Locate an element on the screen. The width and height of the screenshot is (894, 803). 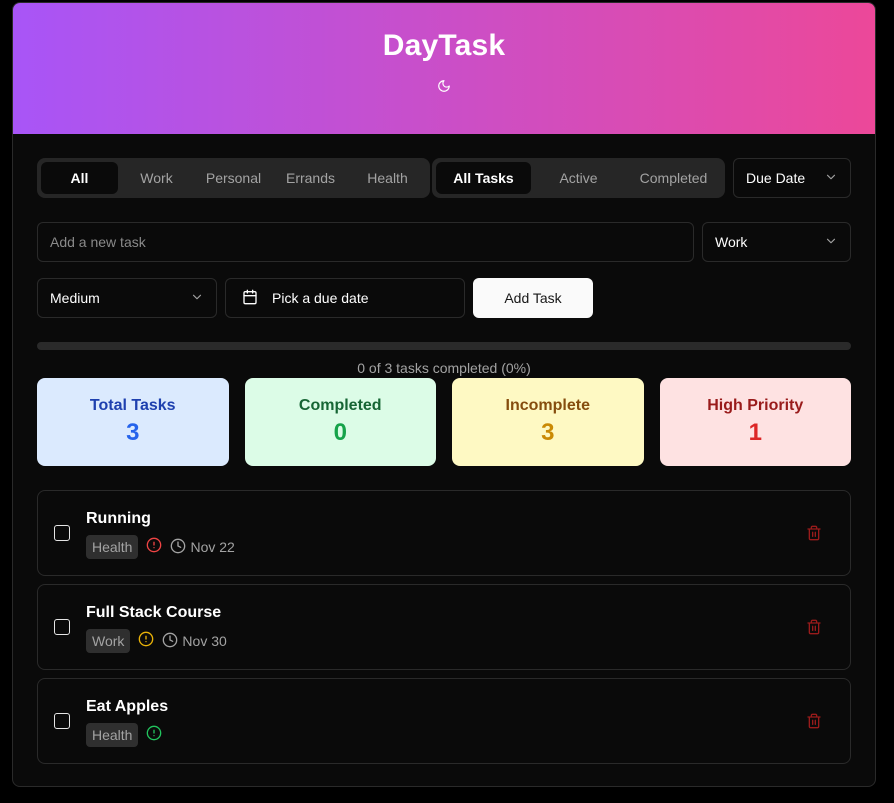
status-filter: All Tasks Active Completed is located at coordinates (578, 178).